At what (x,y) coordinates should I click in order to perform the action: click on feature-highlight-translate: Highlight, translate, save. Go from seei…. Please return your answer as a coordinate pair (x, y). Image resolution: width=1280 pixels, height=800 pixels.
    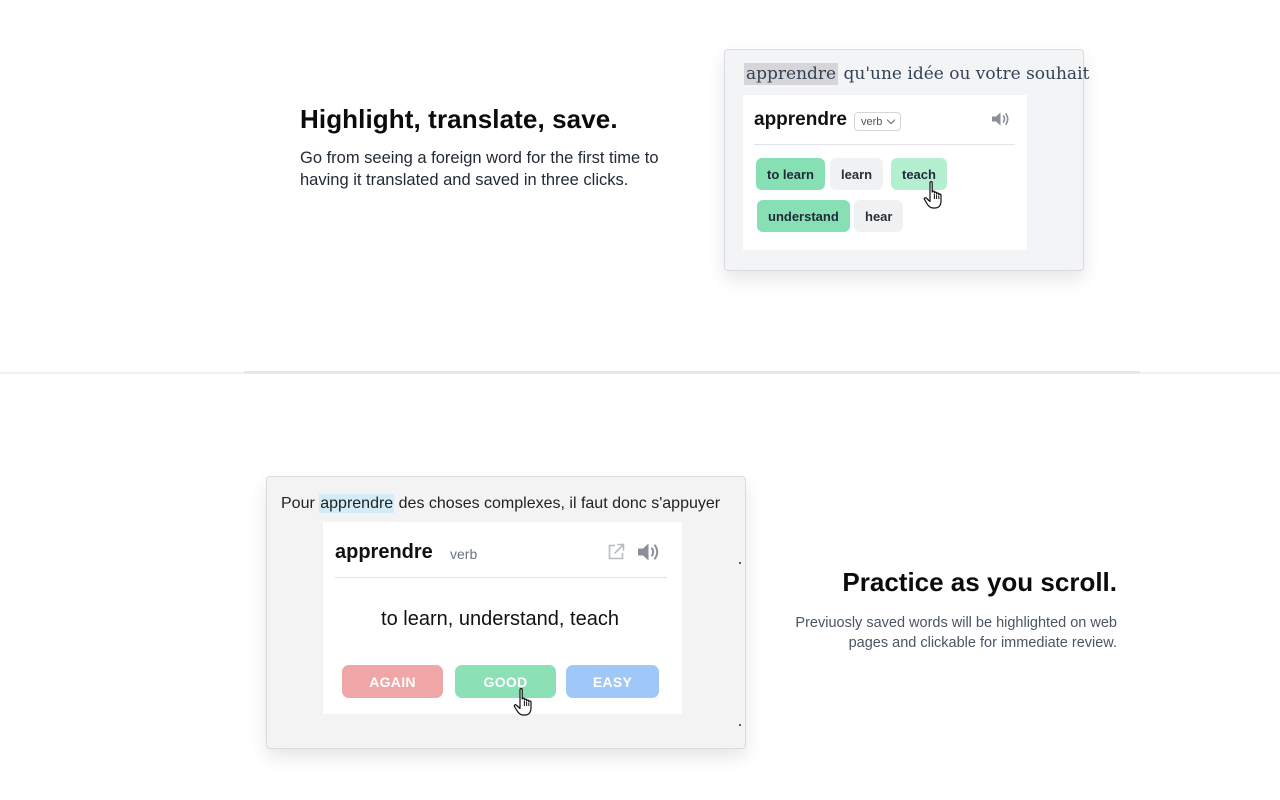
    Looking at the image, I should click on (490, 147).